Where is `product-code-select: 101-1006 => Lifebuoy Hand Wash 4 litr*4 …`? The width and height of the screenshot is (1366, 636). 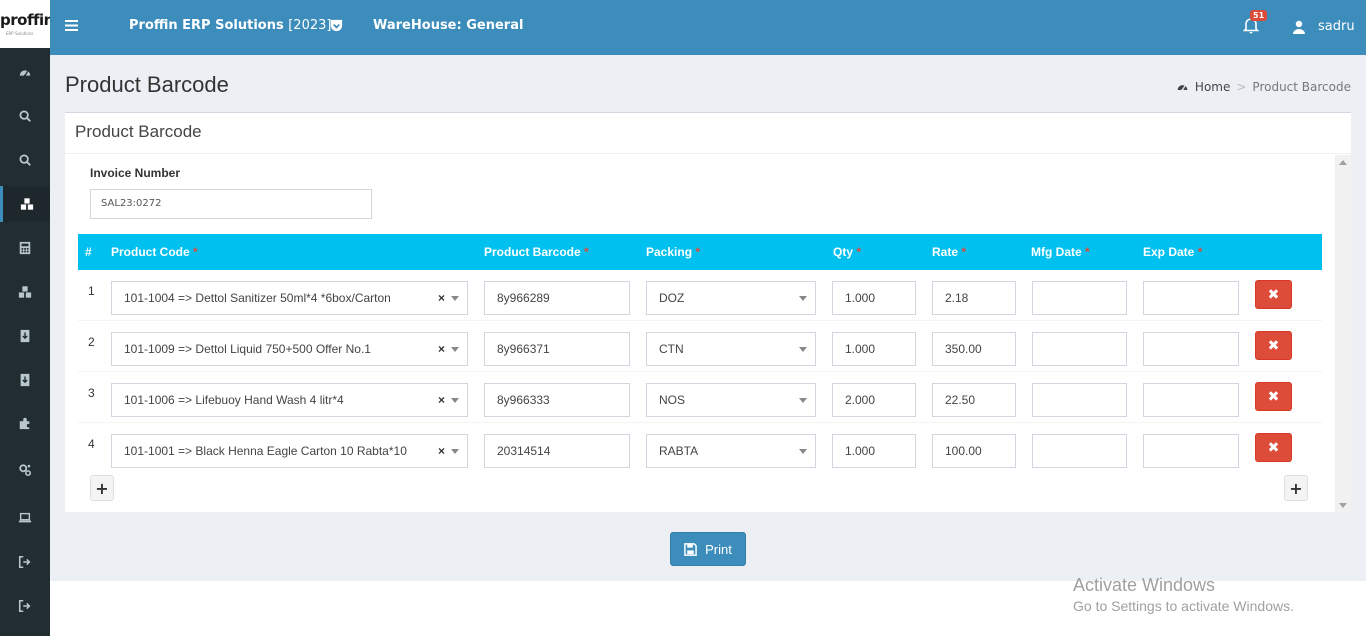
product-code-select: 101-1006 => Lifebuoy Hand Wash 4 litr*4 … is located at coordinates (289, 400).